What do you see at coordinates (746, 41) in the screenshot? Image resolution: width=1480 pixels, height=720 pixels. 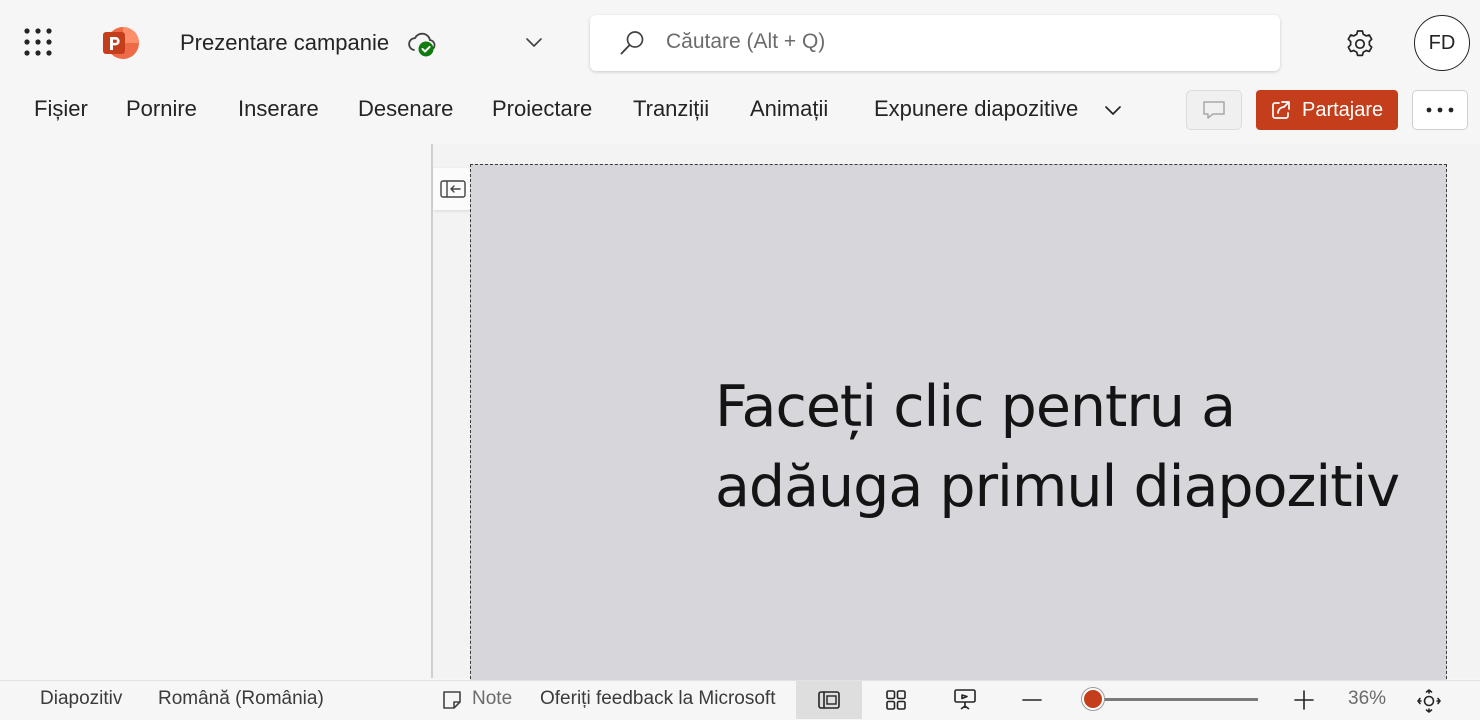 I see `search-placeholder: Căutare (Alt + Q)` at bounding box center [746, 41].